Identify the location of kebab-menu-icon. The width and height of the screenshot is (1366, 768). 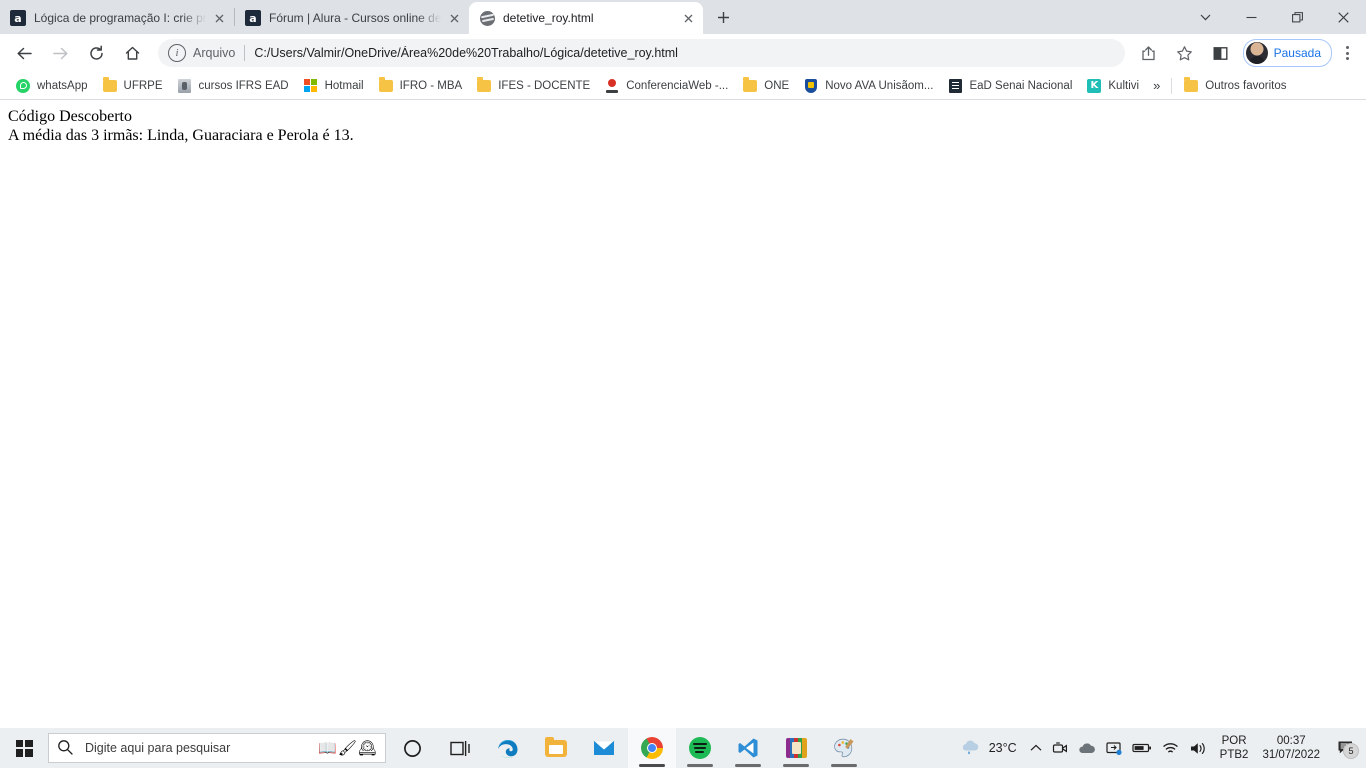
(1347, 53).